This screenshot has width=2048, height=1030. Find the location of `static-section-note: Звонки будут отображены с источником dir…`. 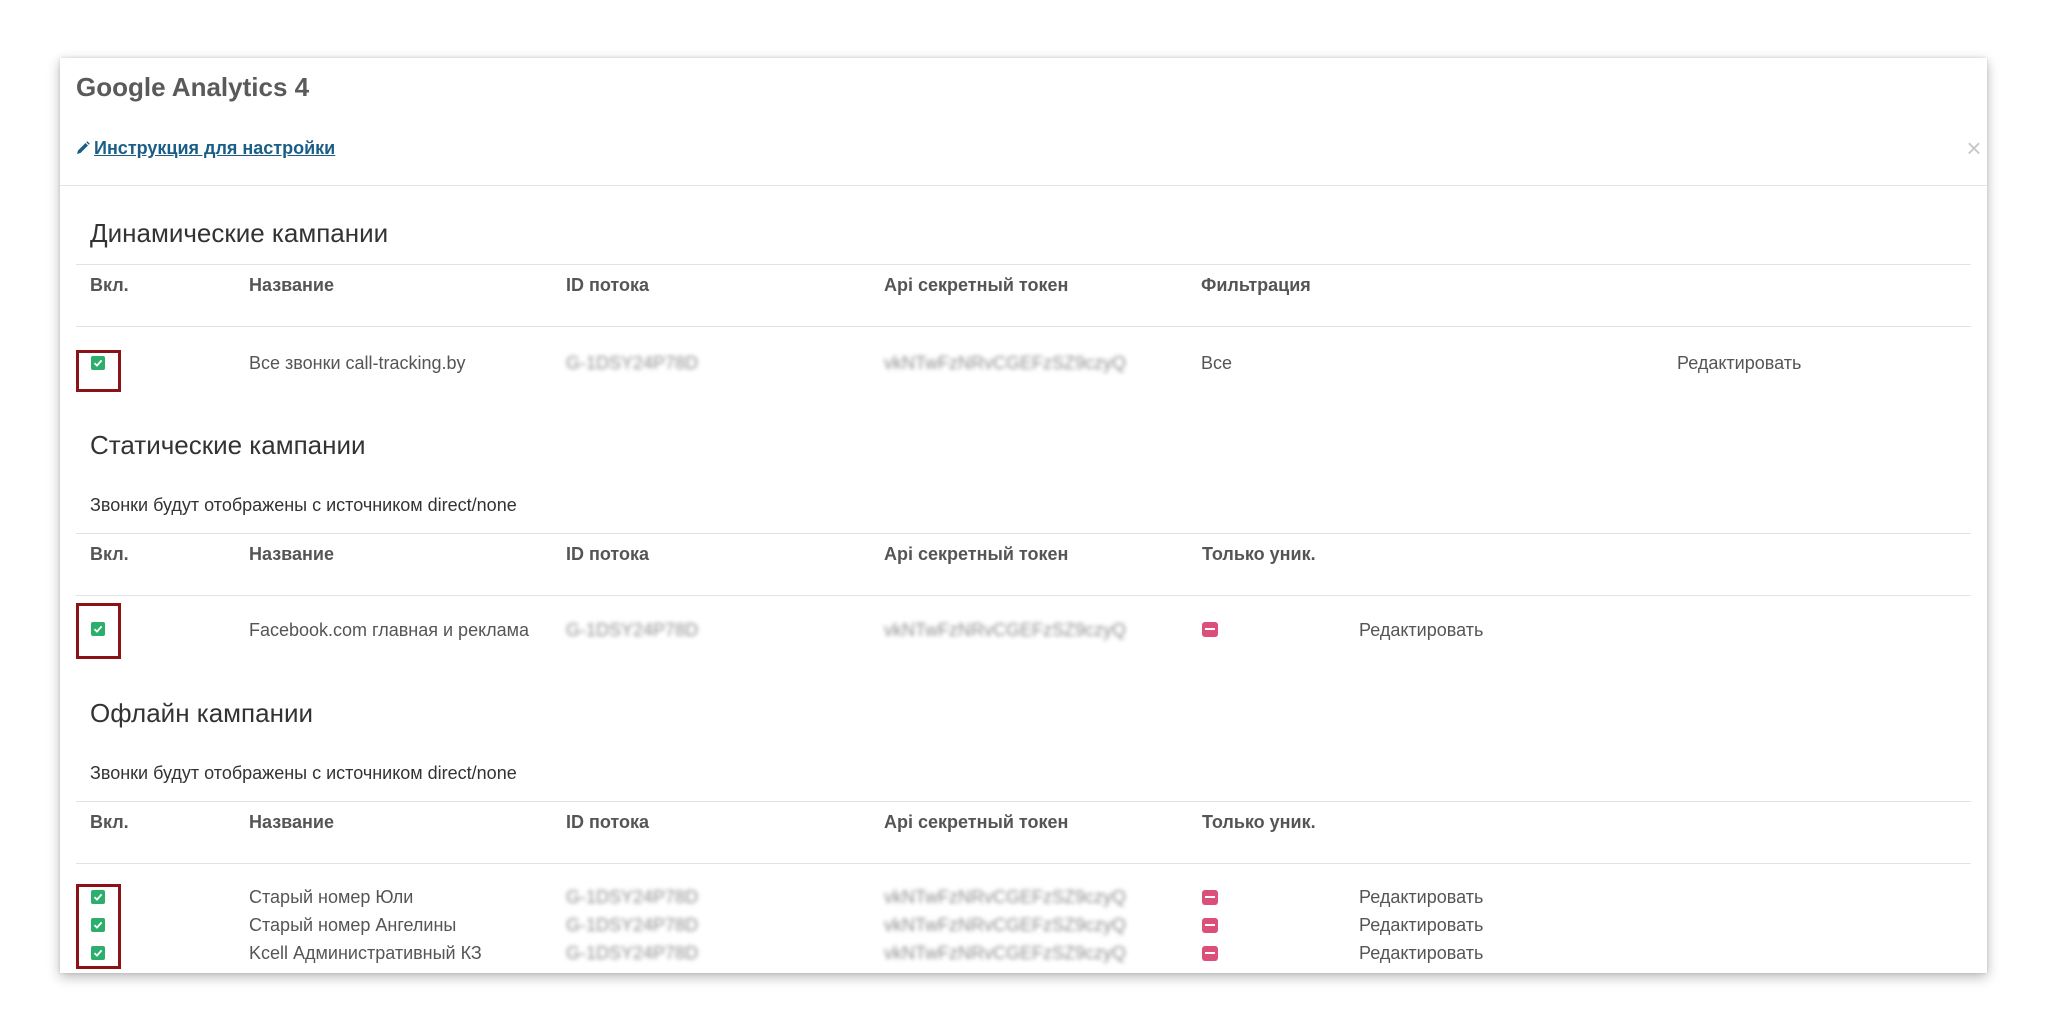

static-section-note: Звонки будут отображены с источником dir… is located at coordinates (303, 505).